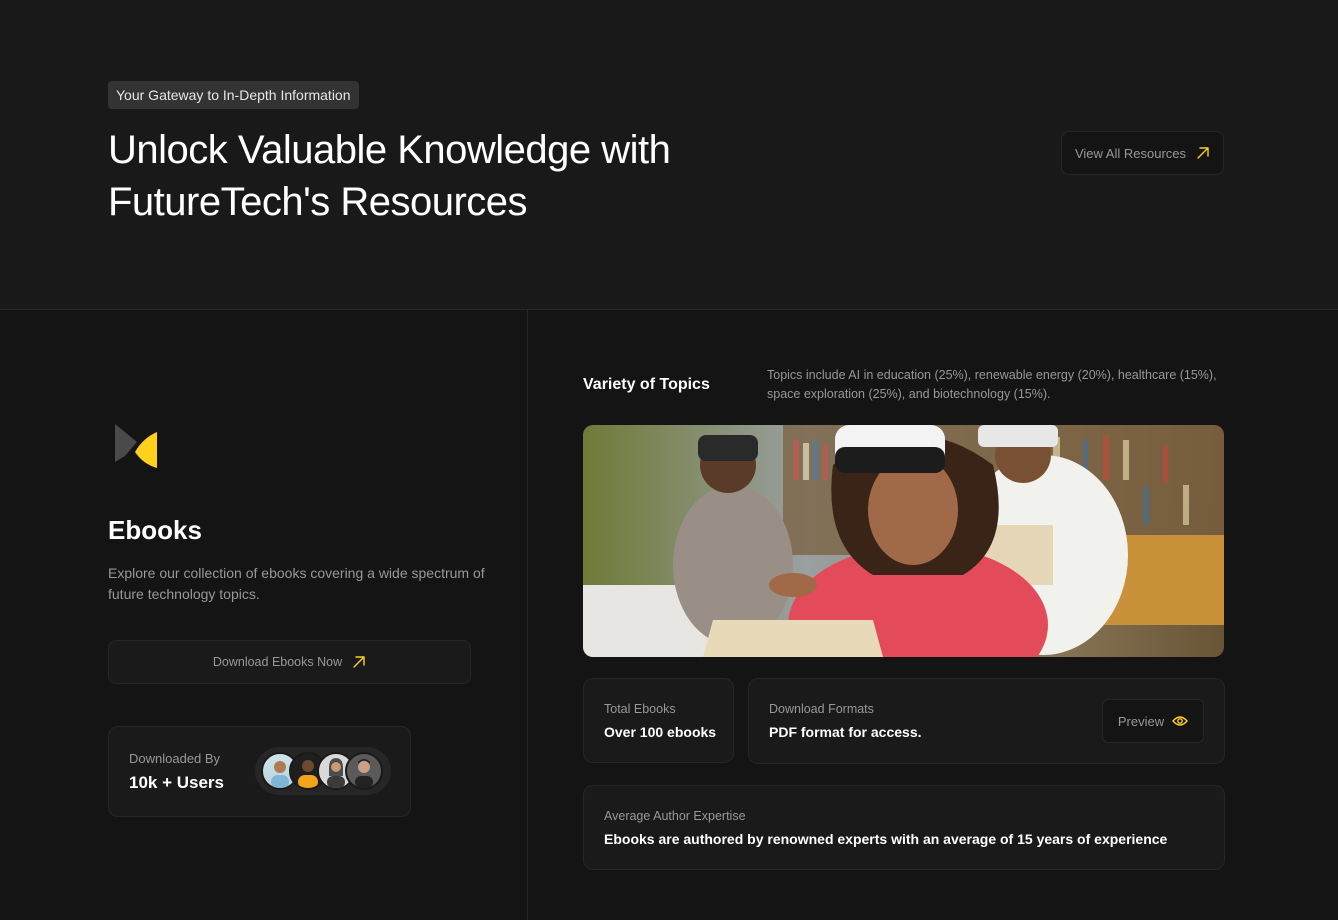  What do you see at coordinates (527, 615) in the screenshot?
I see `column-divider` at bounding box center [527, 615].